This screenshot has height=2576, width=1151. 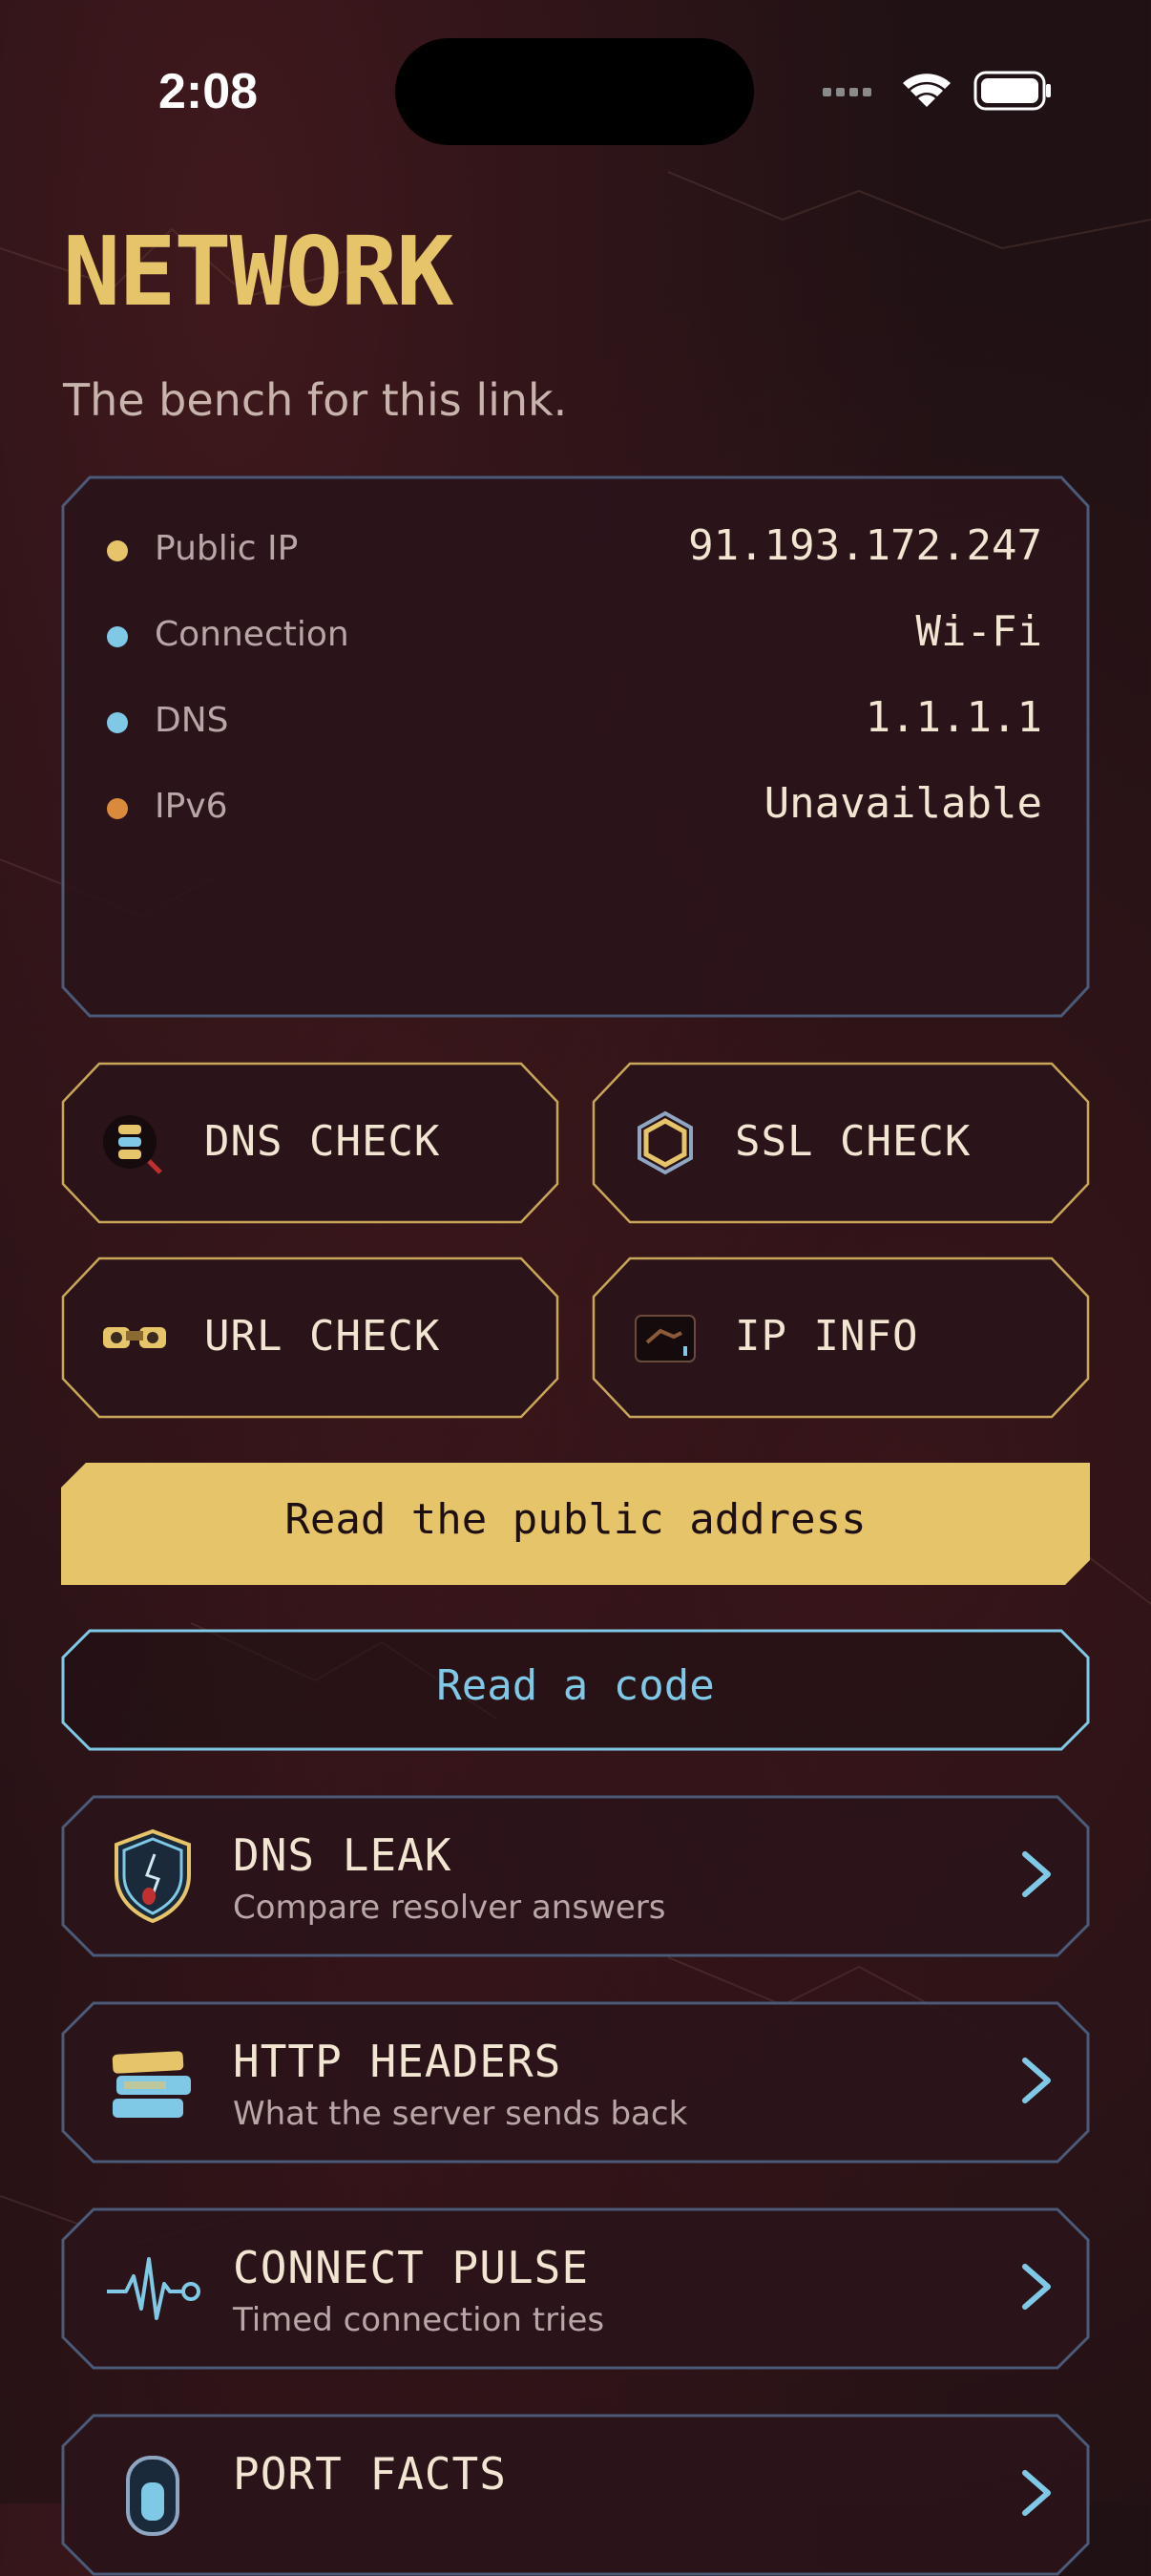 I want to click on row-title: DNS LEAK, so click(x=342, y=1855).